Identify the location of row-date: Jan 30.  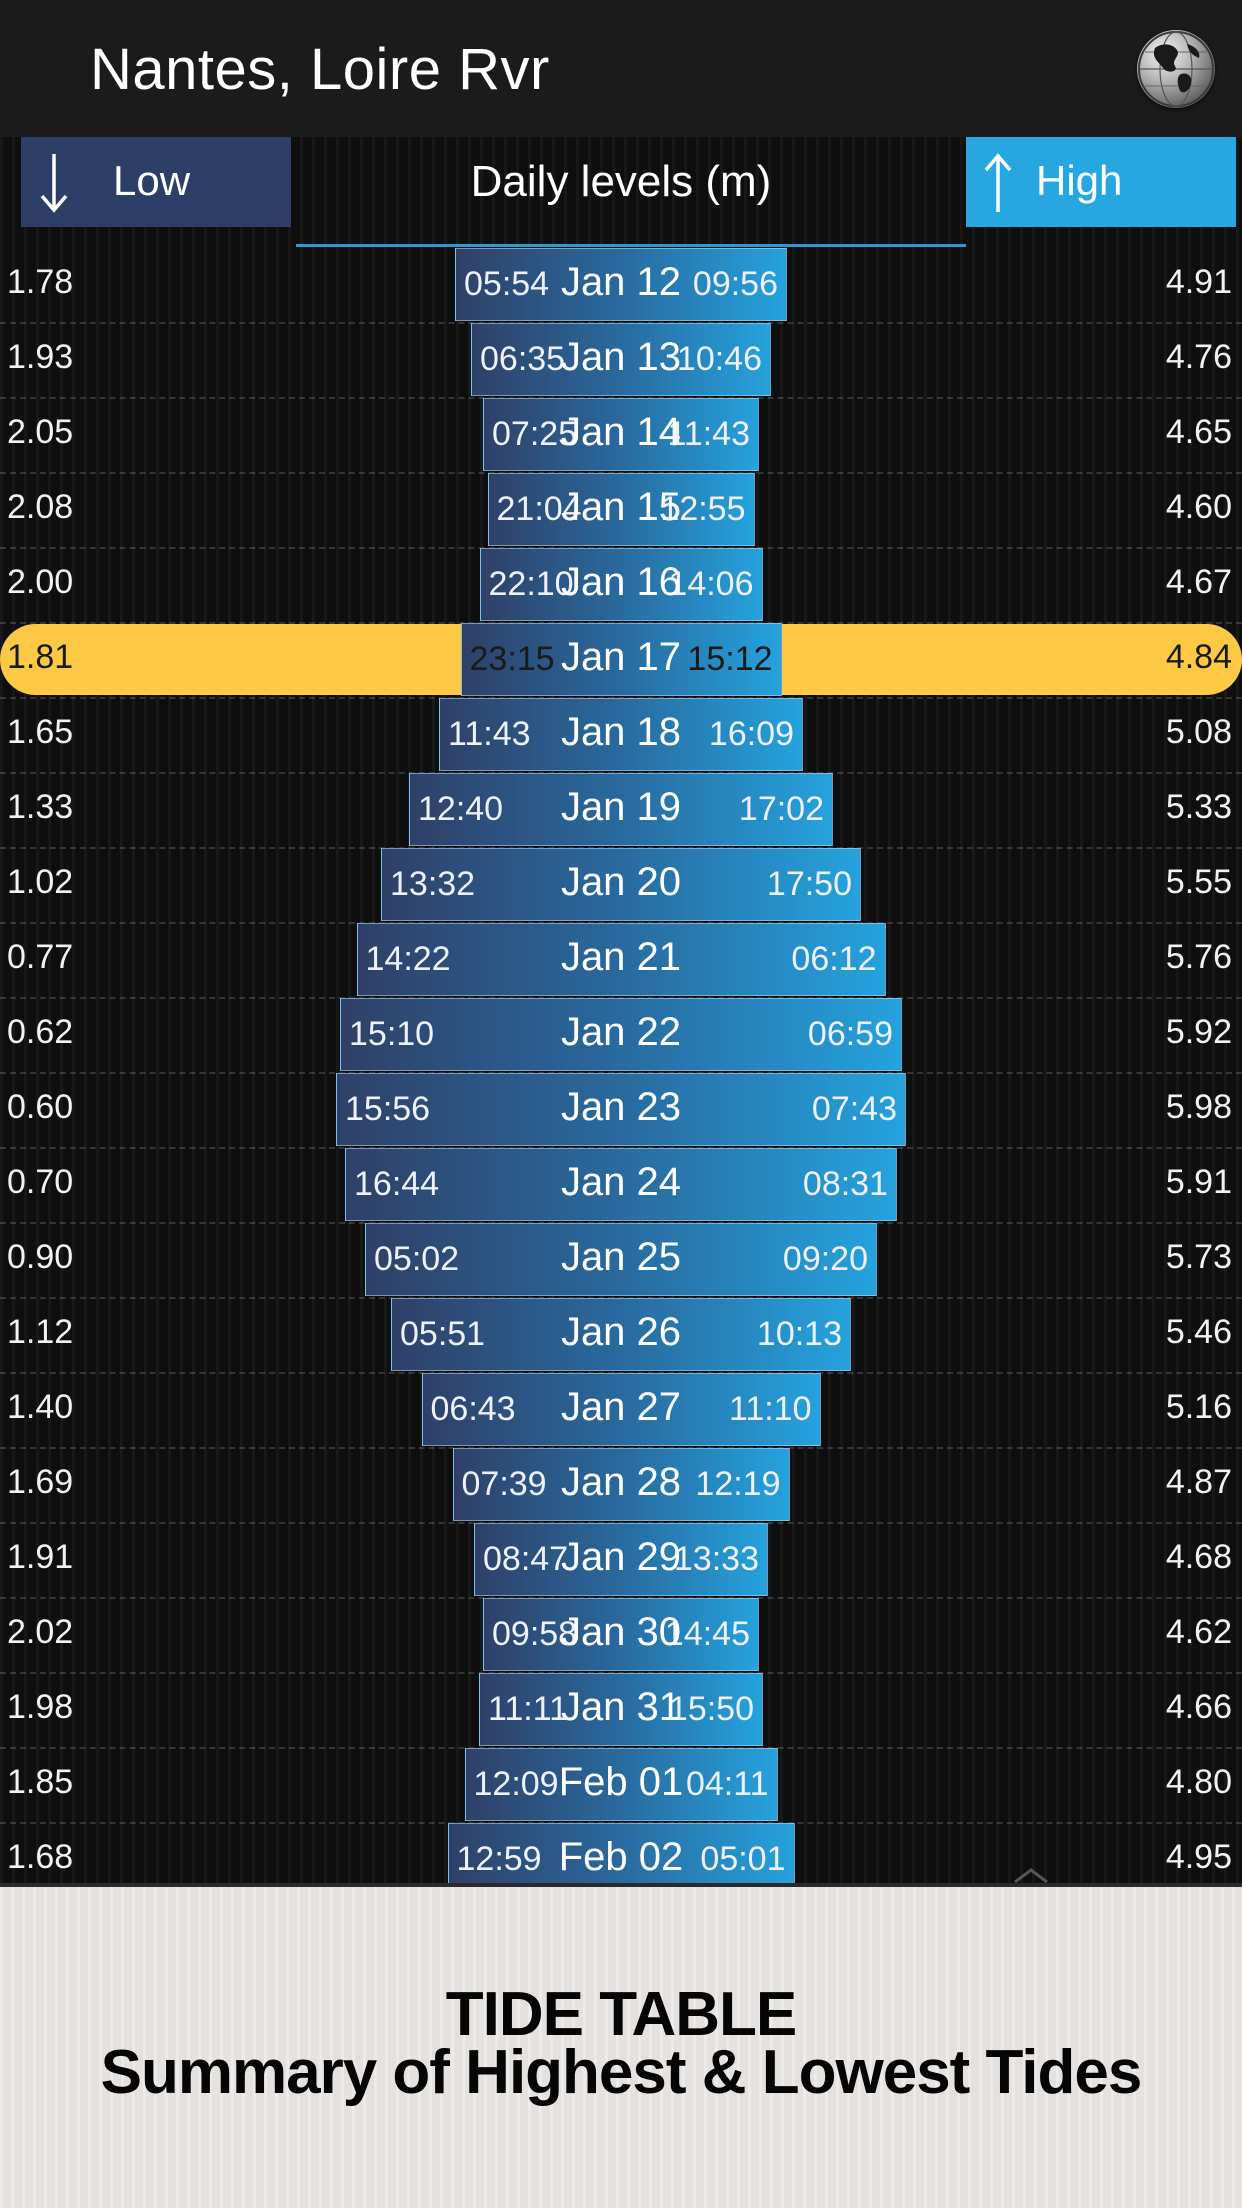
(621, 1632).